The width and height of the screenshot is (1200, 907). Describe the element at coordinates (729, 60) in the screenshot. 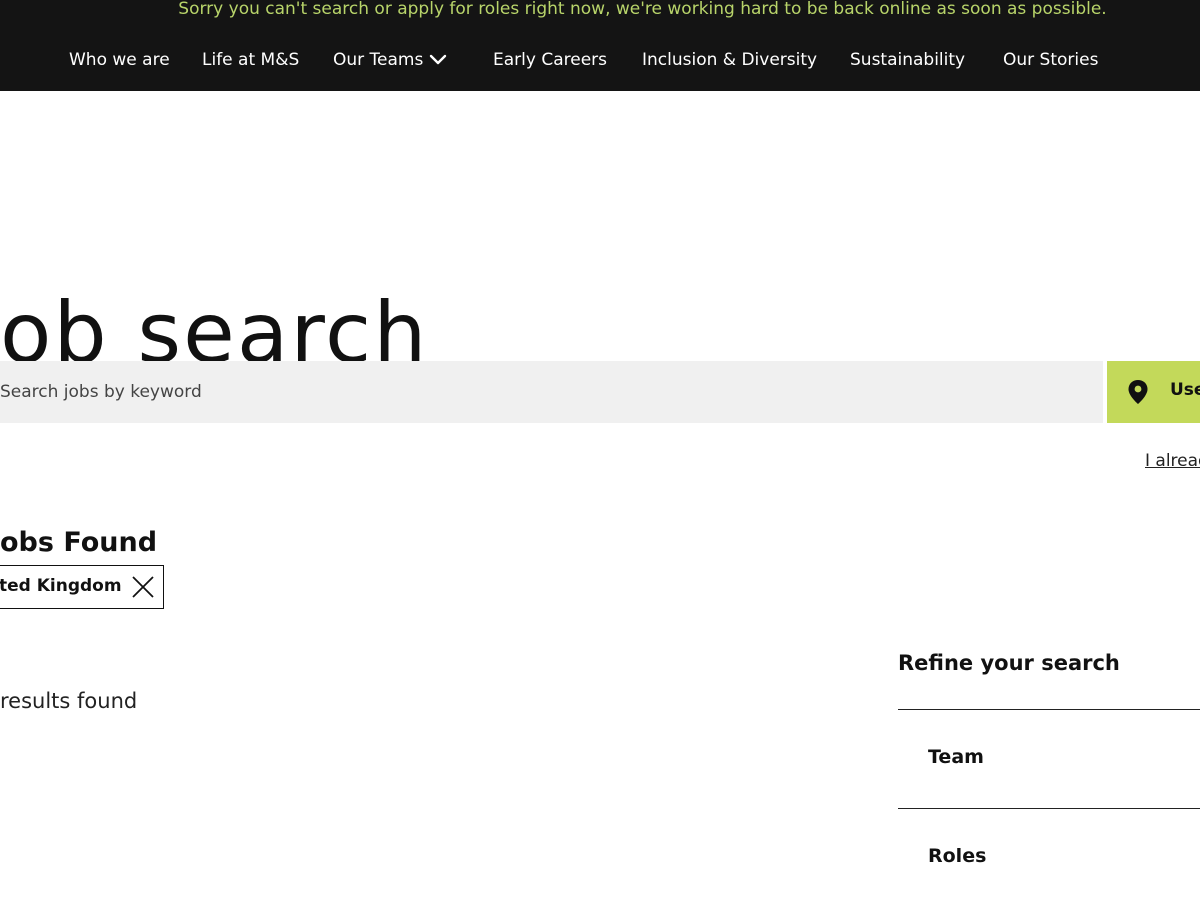

I see `nav-item-inclusion-diversity: Inclusion & Diversity` at that location.